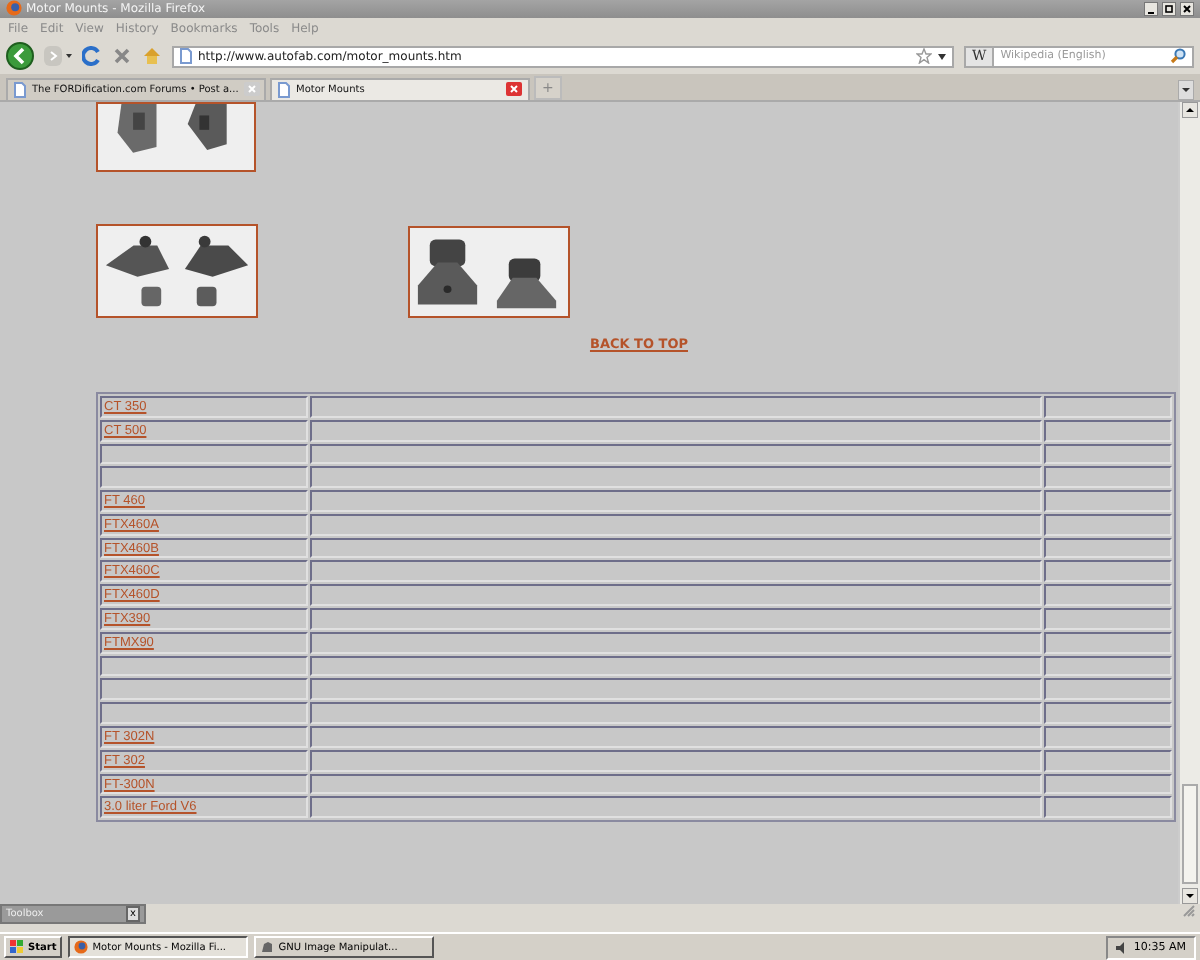  What do you see at coordinates (1190, 834) in the screenshot?
I see `scroll-thumb` at bounding box center [1190, 834].